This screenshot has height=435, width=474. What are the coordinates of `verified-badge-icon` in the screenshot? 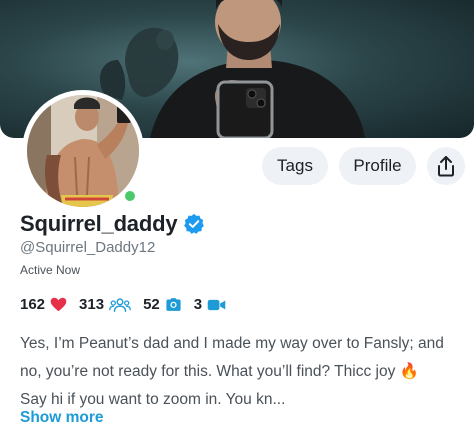 It's located at (194, 223).